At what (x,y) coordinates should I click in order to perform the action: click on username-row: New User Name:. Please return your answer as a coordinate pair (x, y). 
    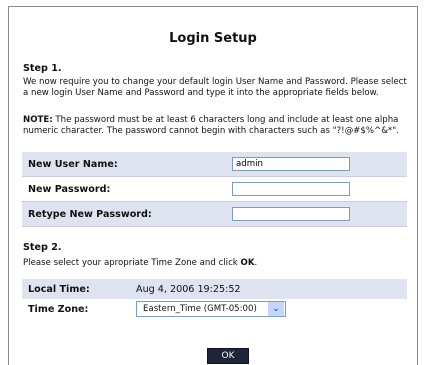
    Looking at the image, I should click on (214, 164).